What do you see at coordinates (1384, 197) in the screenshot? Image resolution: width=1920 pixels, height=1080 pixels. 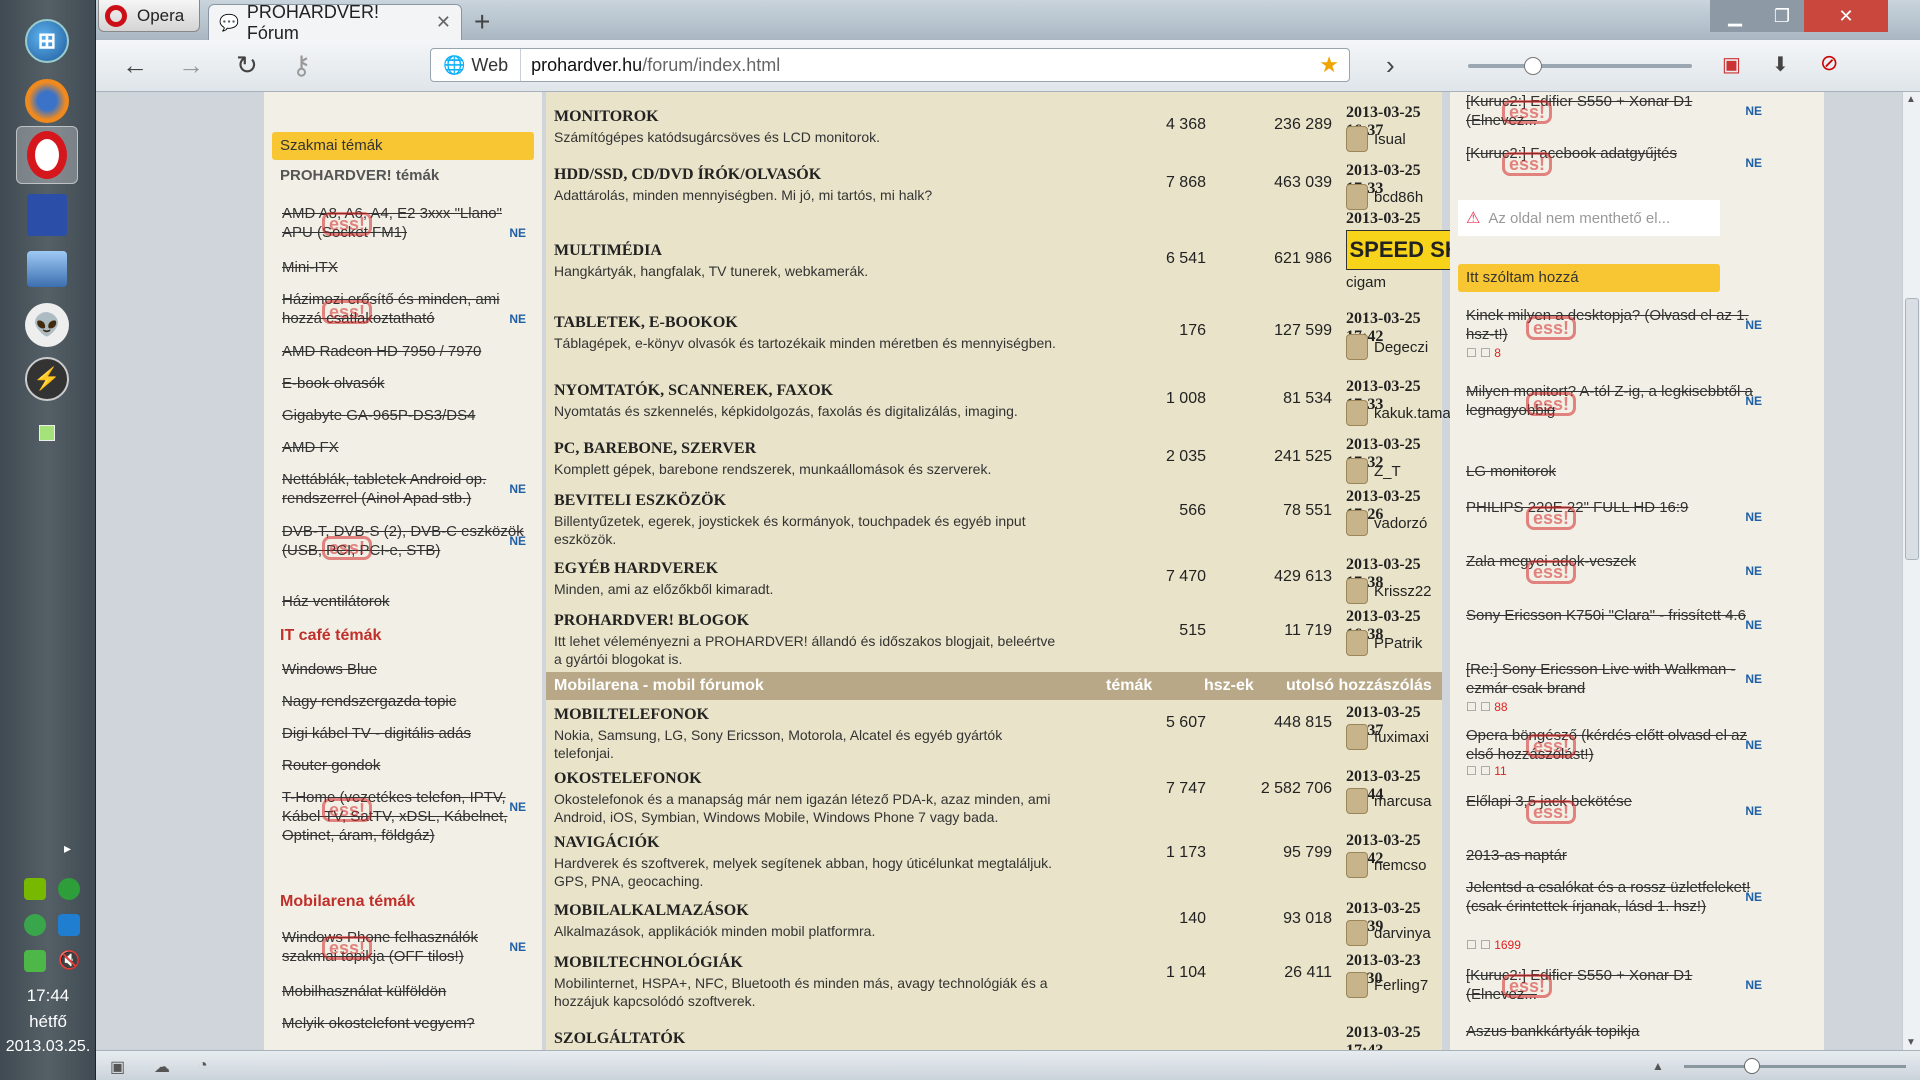 I see `last-post-user: bcd86h` at bounding box center [1384, 197].